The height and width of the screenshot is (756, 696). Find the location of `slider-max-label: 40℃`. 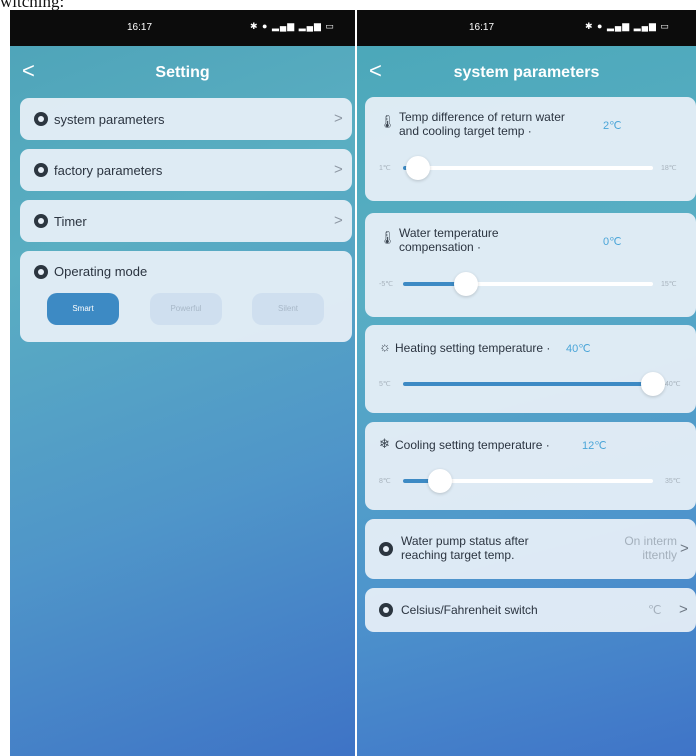

slider-max-label: 40℃ is located at coordinates (673, 384).